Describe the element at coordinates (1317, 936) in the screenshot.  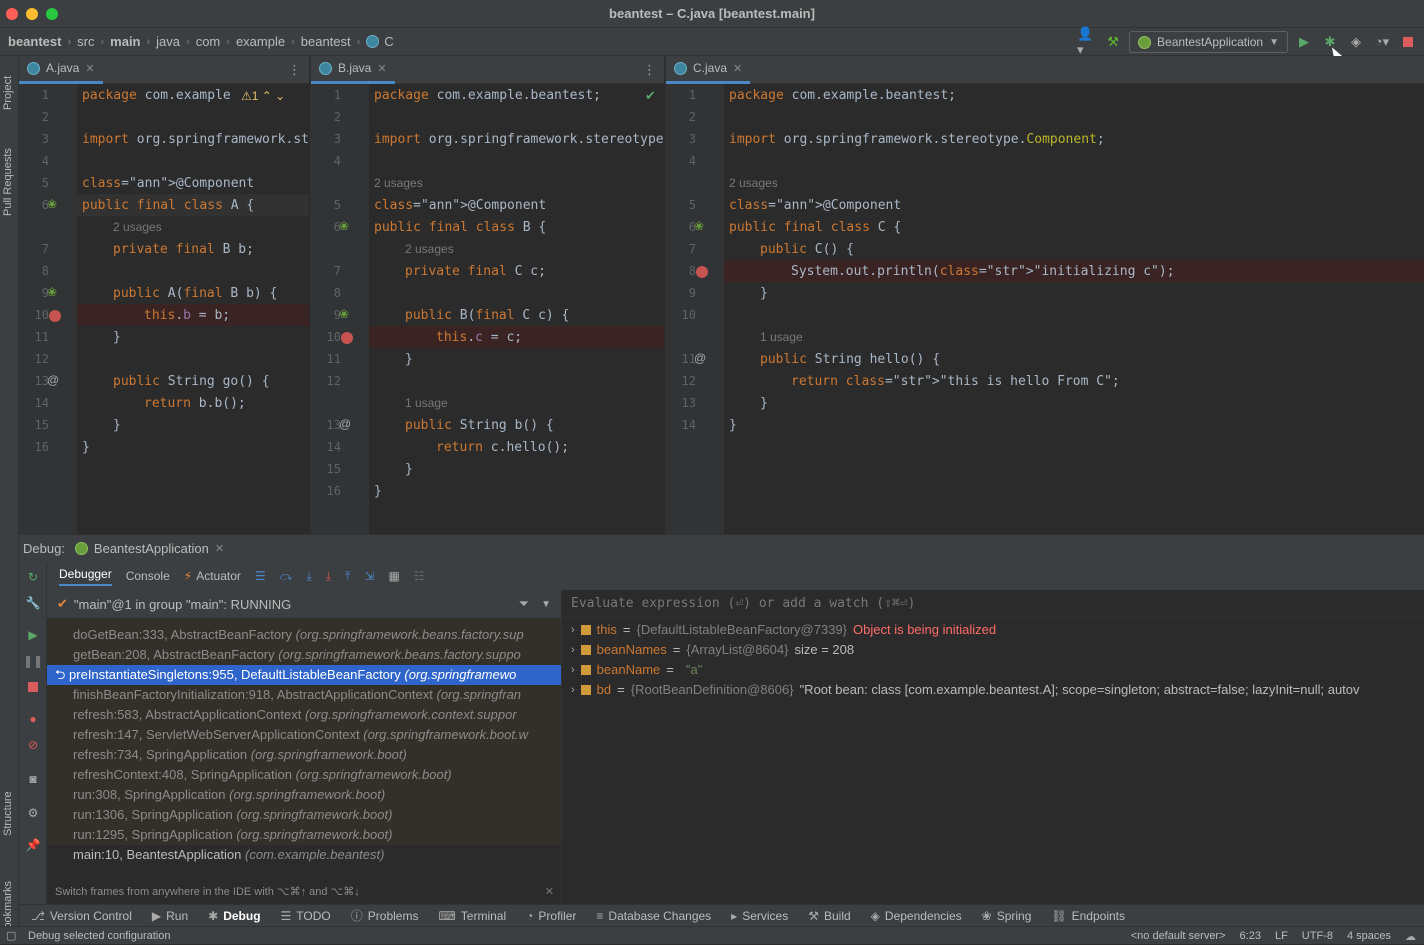
I see `file-encoding: UTF-8` at that location.